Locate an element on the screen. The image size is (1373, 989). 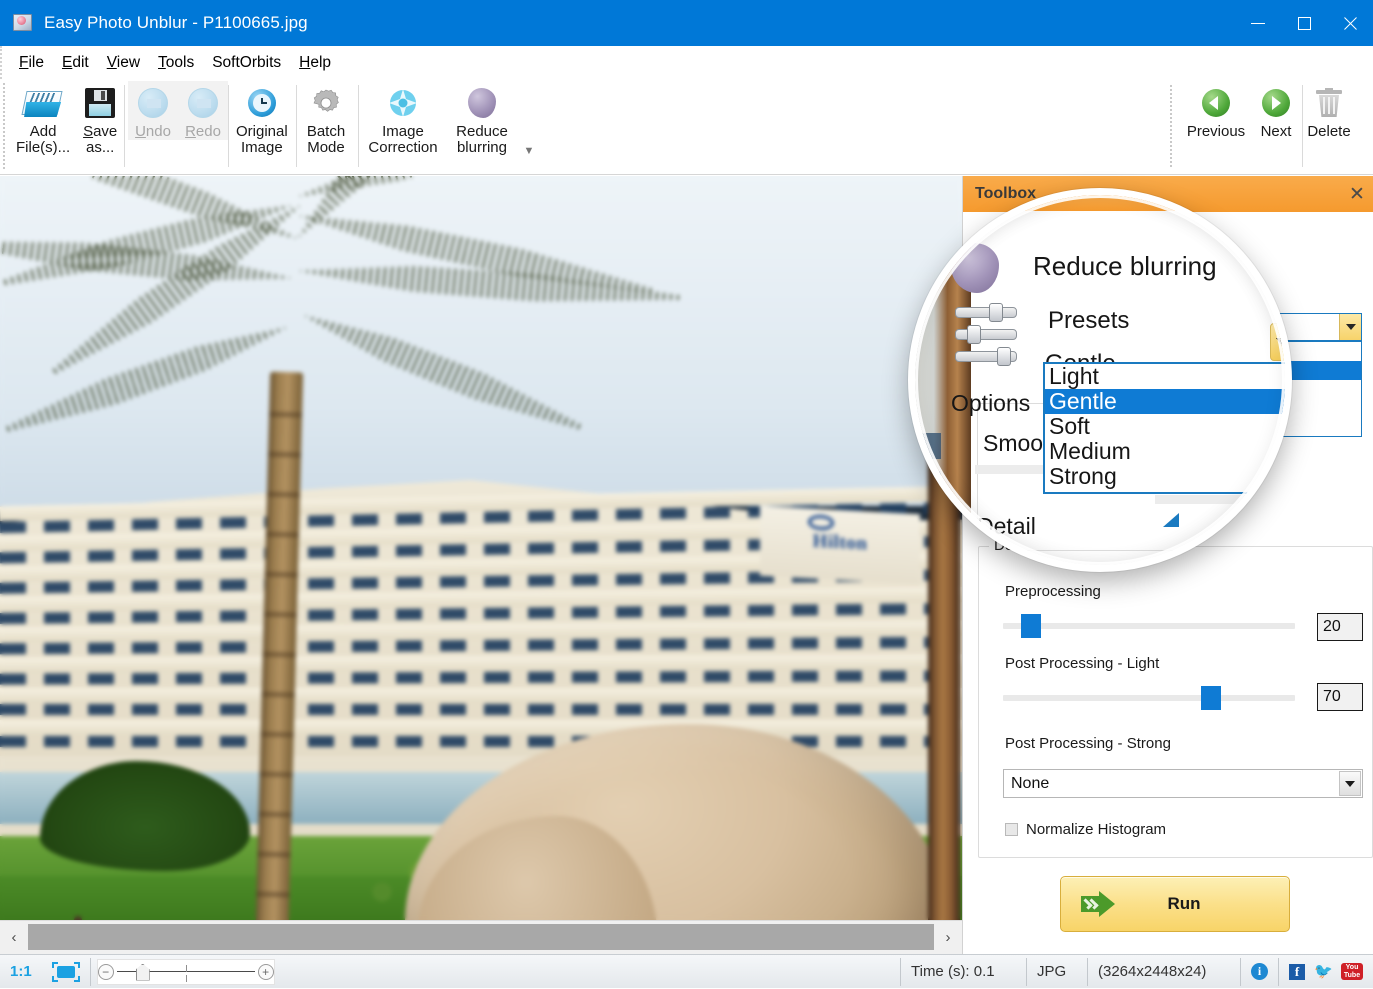
magnified-preset-option-medium: Medium is located at coordinates (1165, 451).